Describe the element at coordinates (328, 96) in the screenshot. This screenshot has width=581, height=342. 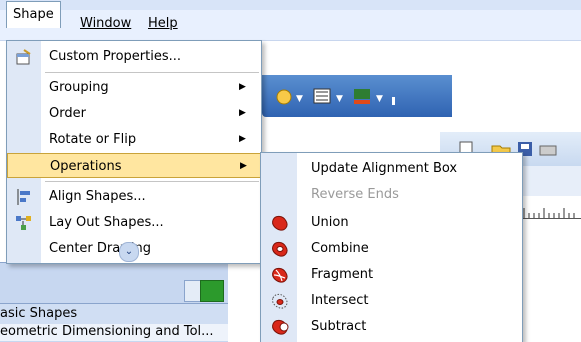
I see `pattern-icon: ▼` at that location.